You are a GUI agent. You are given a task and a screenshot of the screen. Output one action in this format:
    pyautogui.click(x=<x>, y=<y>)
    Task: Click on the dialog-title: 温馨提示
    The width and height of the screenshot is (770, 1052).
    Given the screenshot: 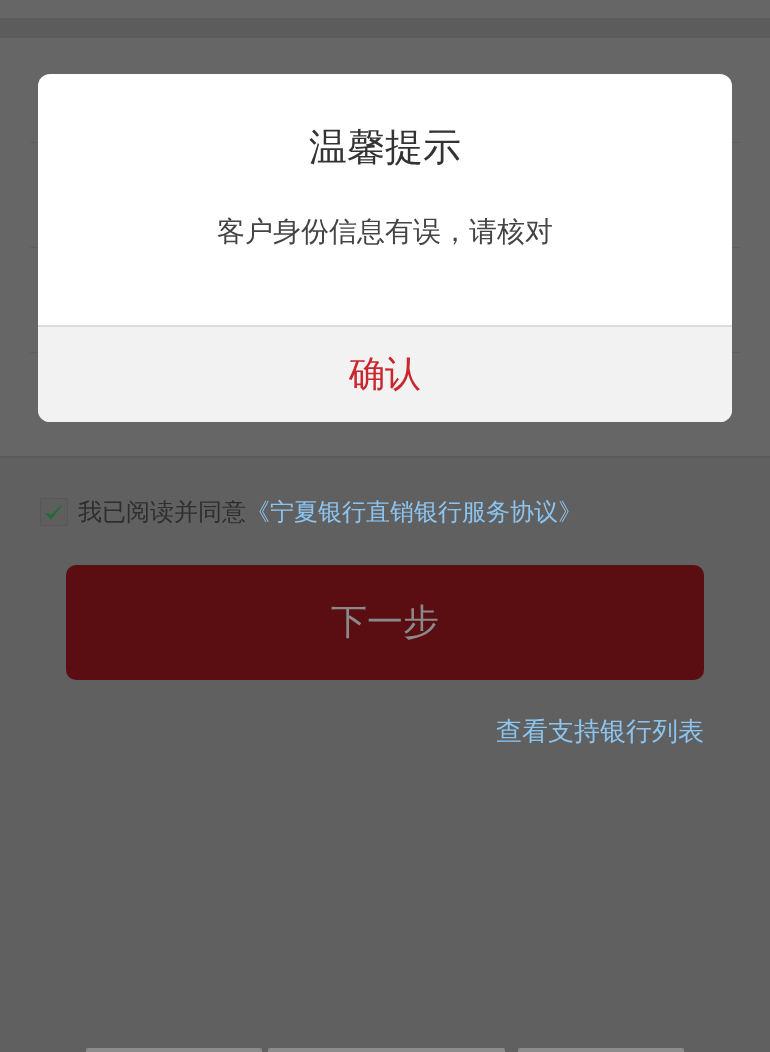 What is the action you would take?
    pyautogui.click(x=385, y=147)
    